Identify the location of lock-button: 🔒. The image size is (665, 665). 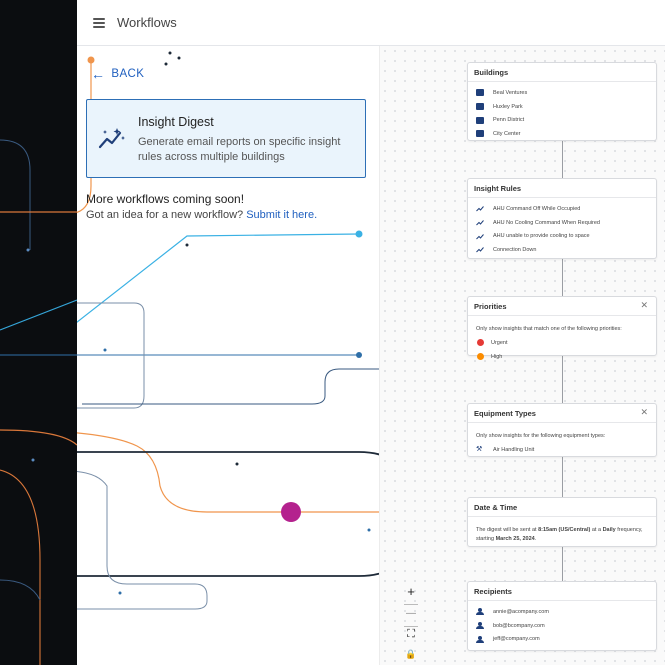
(411, 654).